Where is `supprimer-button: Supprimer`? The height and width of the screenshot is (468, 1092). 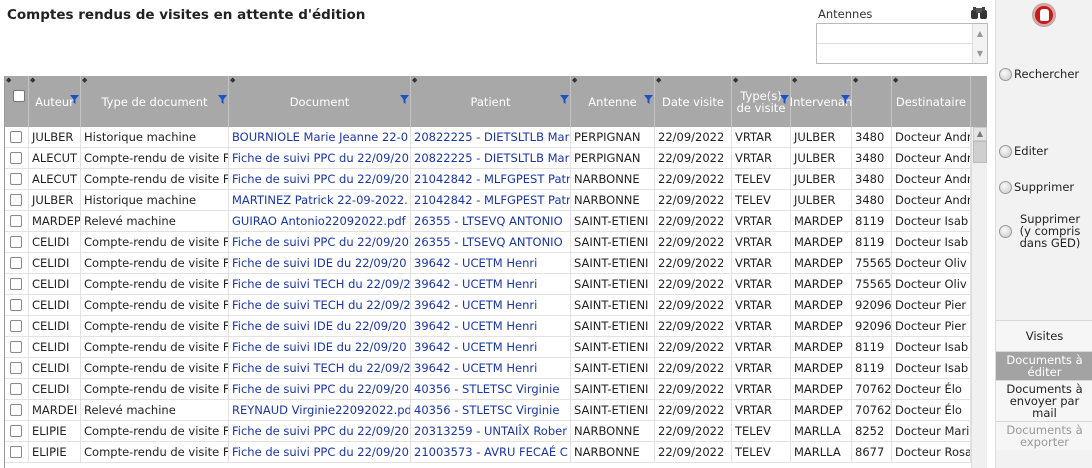 supprimer-button: Supprimer is located at coordinates (1036, 187).